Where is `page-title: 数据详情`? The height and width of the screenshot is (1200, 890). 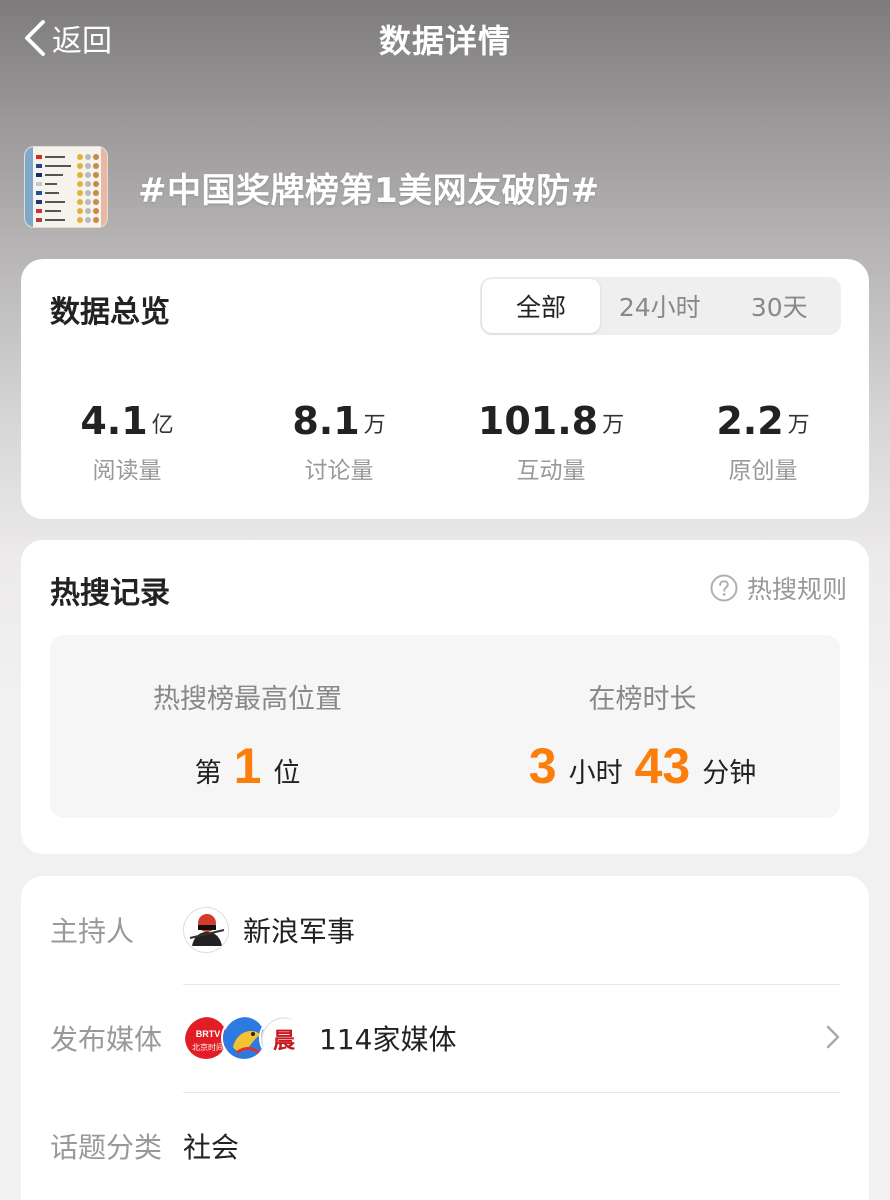
page-title: 数据详情 is located at coordinates (444, 41).